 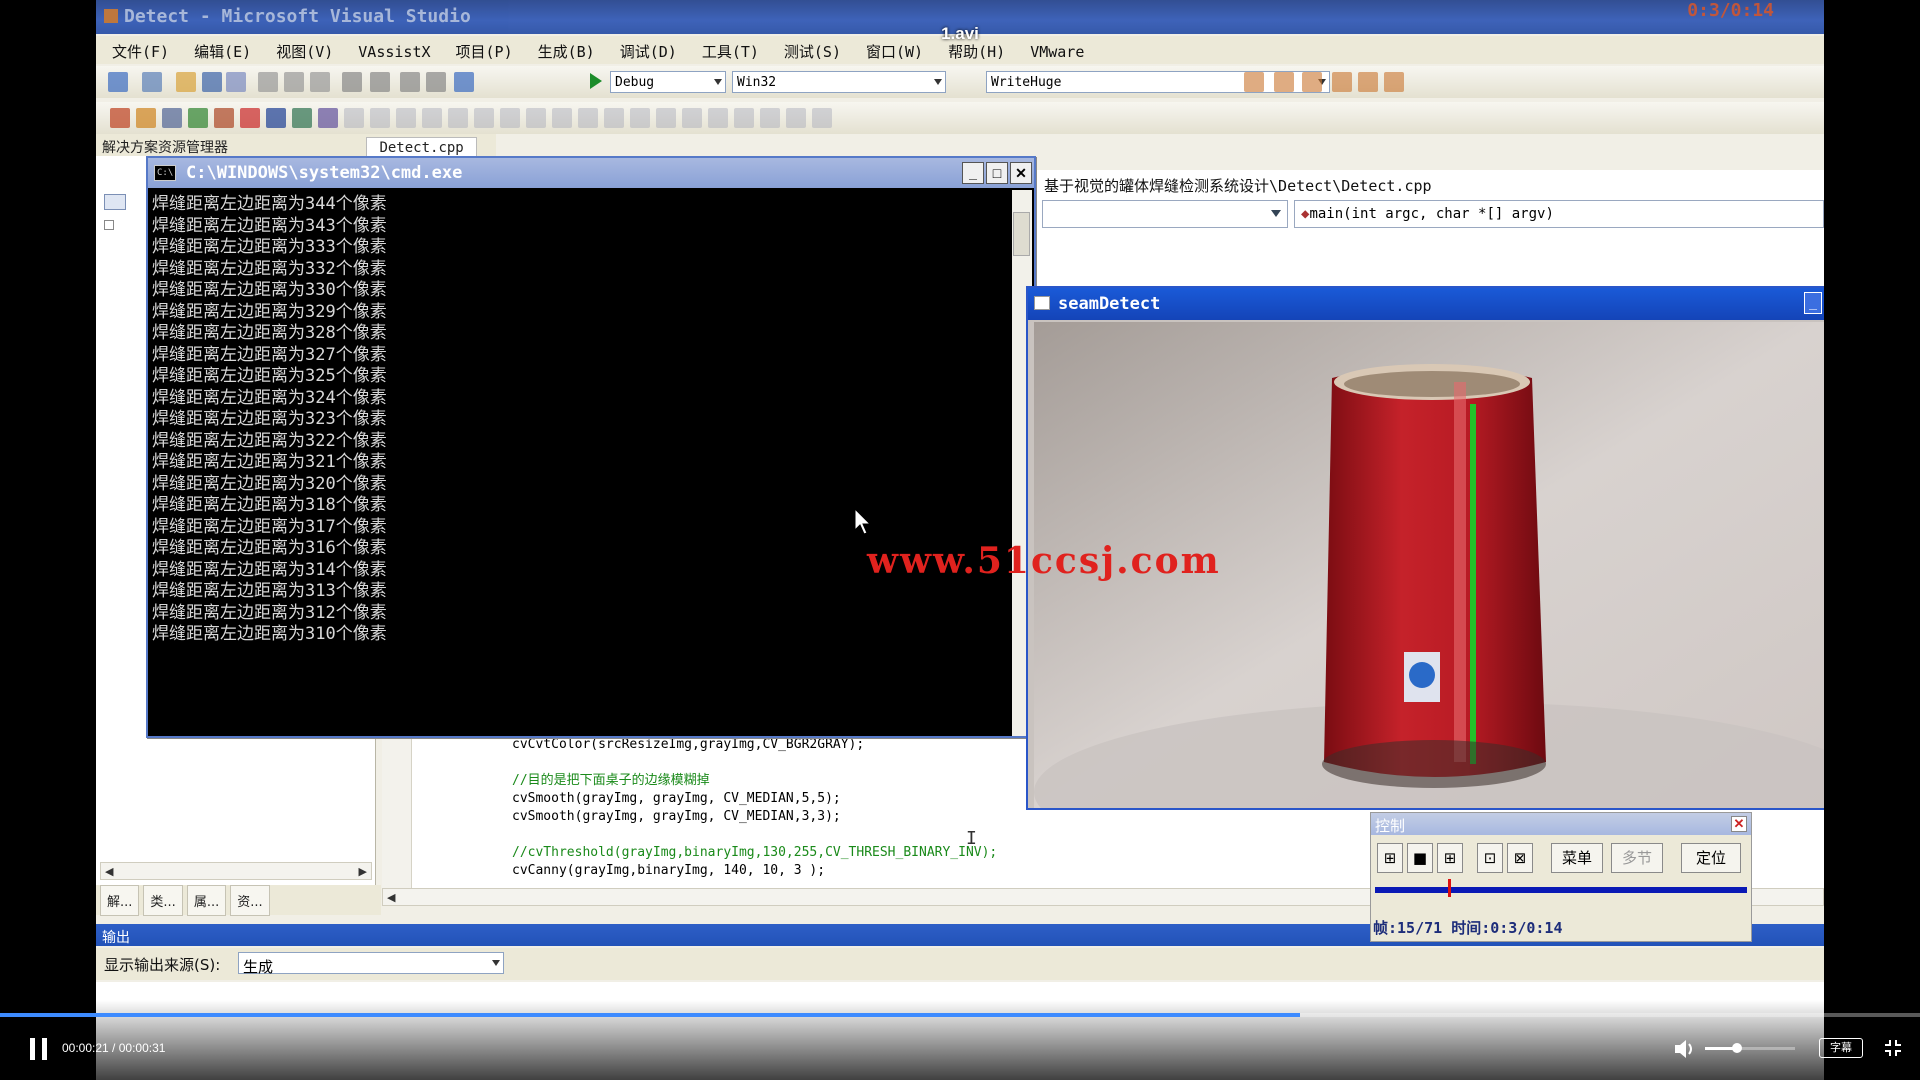 What do you see at coordinates (1390, 858) in the screenshot?
I see `prev-frame-button: ⊞` at bounding box center [1390, 858].